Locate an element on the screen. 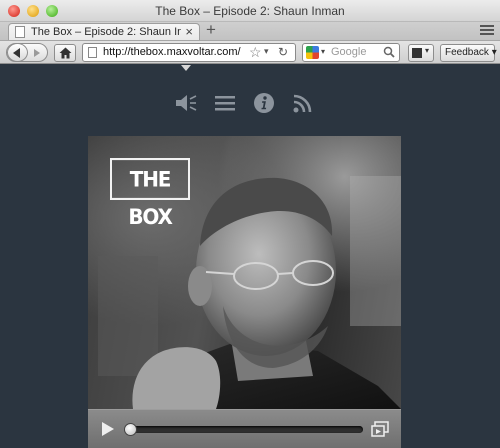 This screenshot has height=448, width=500. home-icon is located at coordinates (65, 53).